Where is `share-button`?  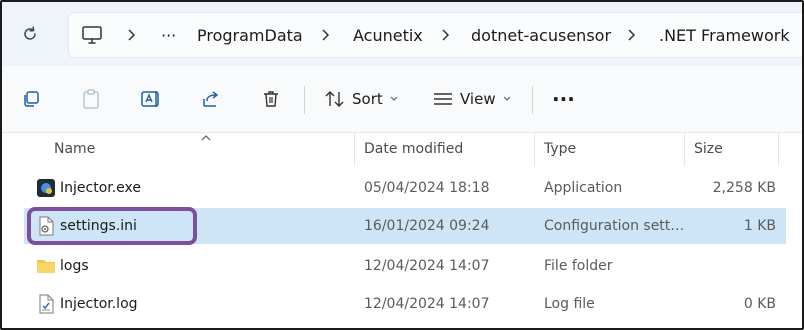 share-button is located at coordinates (211, 99).